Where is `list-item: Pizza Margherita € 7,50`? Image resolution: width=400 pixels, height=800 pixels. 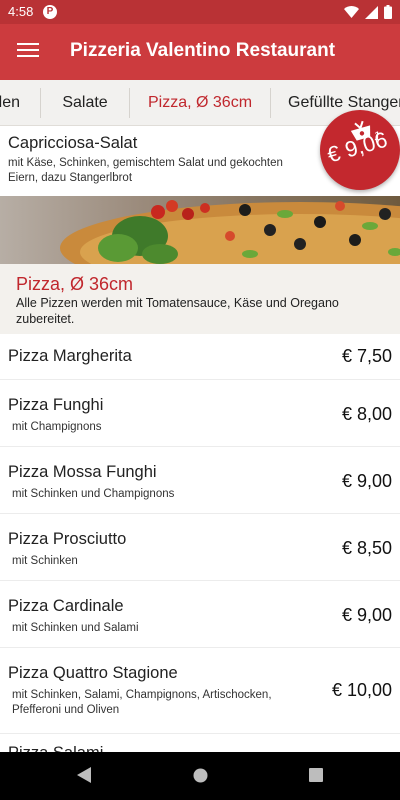
list-item: Pizza Margherita € 7,50 is located at coordinates (200, 357).